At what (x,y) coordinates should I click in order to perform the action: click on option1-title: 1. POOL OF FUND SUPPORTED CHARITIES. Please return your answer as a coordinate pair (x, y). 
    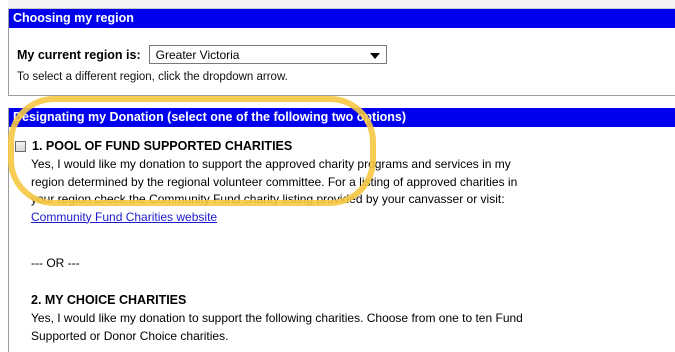
    Looking at the image, I should click on (162, 146).